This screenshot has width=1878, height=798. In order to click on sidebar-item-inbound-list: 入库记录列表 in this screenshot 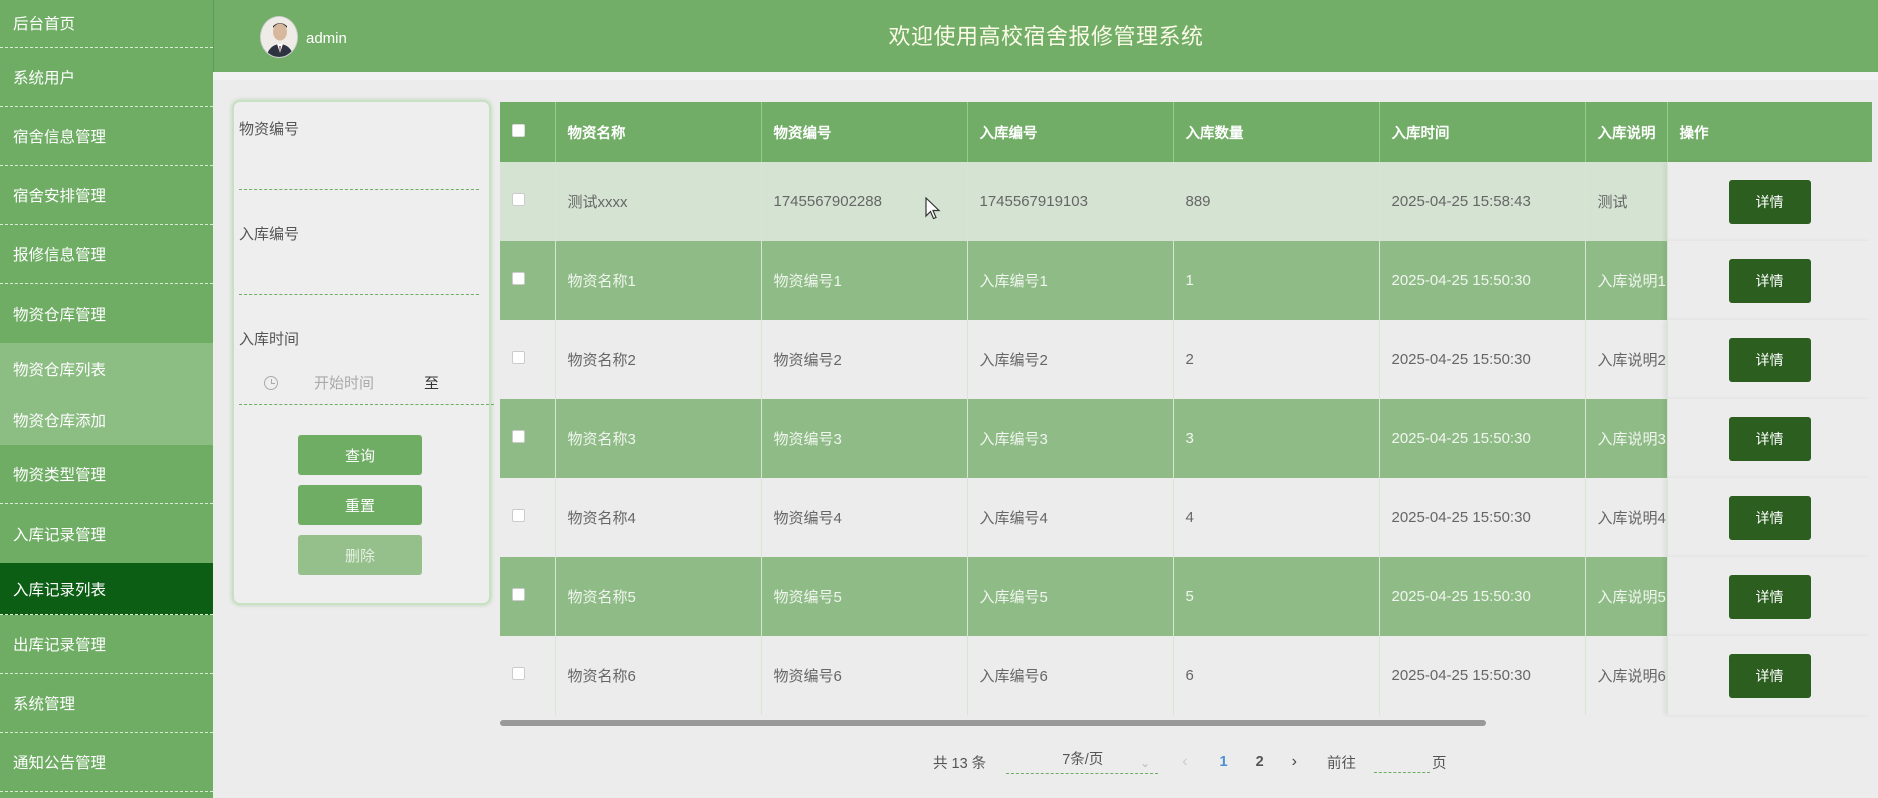, I will do `click(106, 589)`.